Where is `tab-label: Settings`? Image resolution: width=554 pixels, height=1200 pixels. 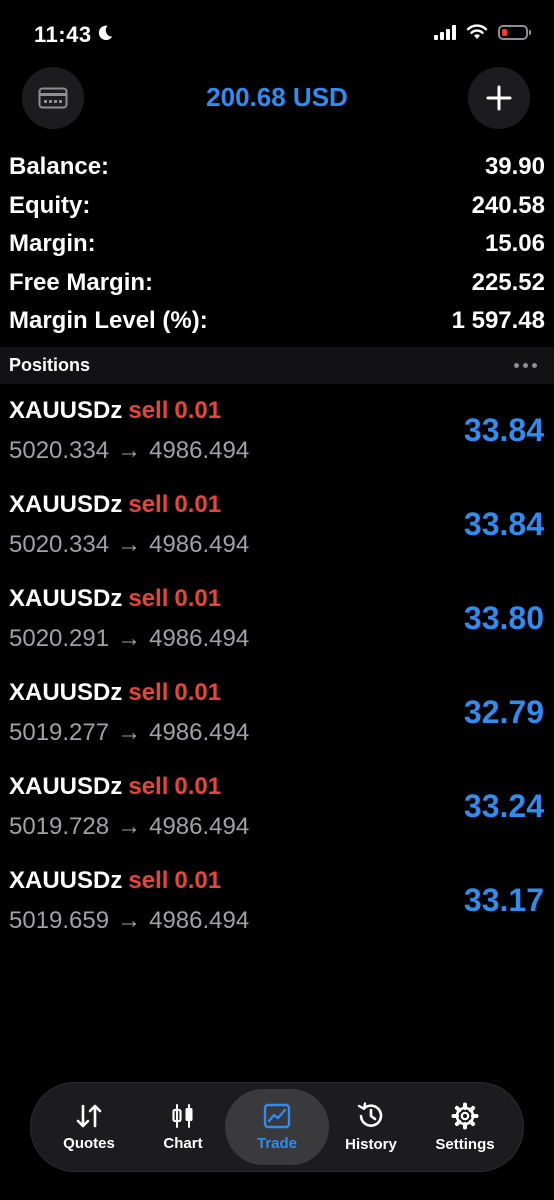 tab-label: Settings is located at coordinates (465, 1144).